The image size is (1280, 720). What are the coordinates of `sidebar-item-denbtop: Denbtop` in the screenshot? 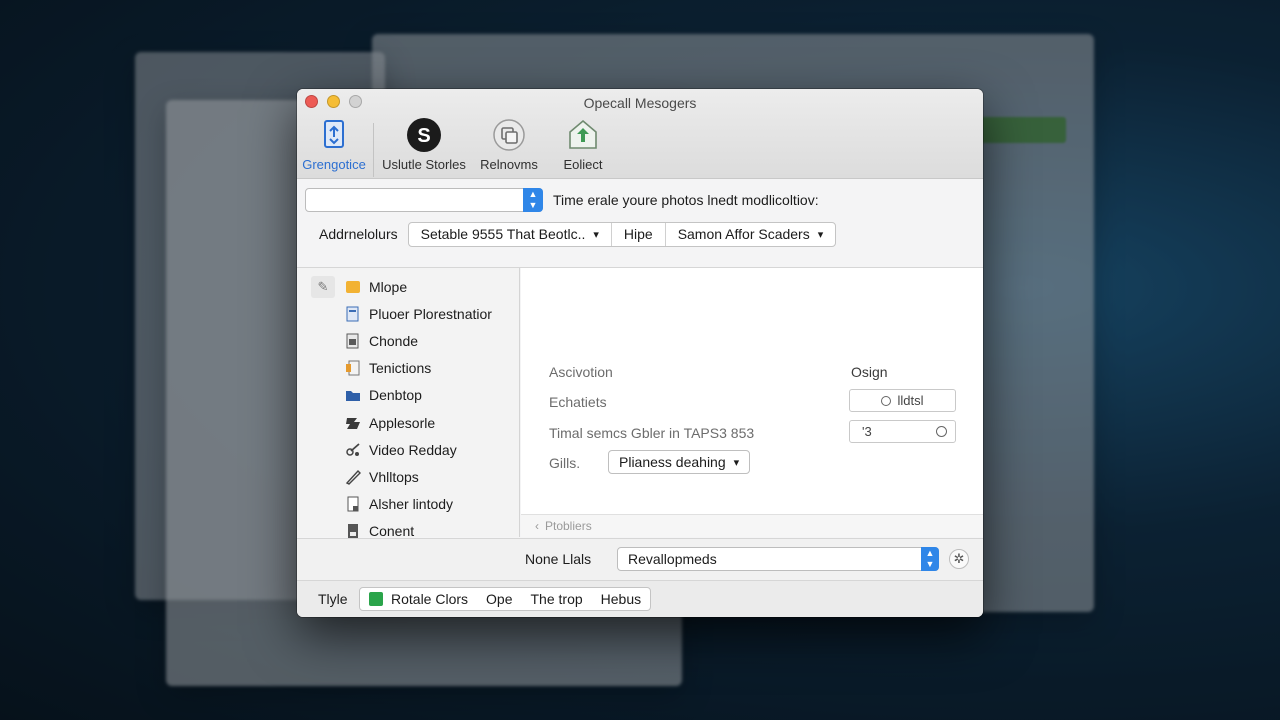 It's located at (418, 395).